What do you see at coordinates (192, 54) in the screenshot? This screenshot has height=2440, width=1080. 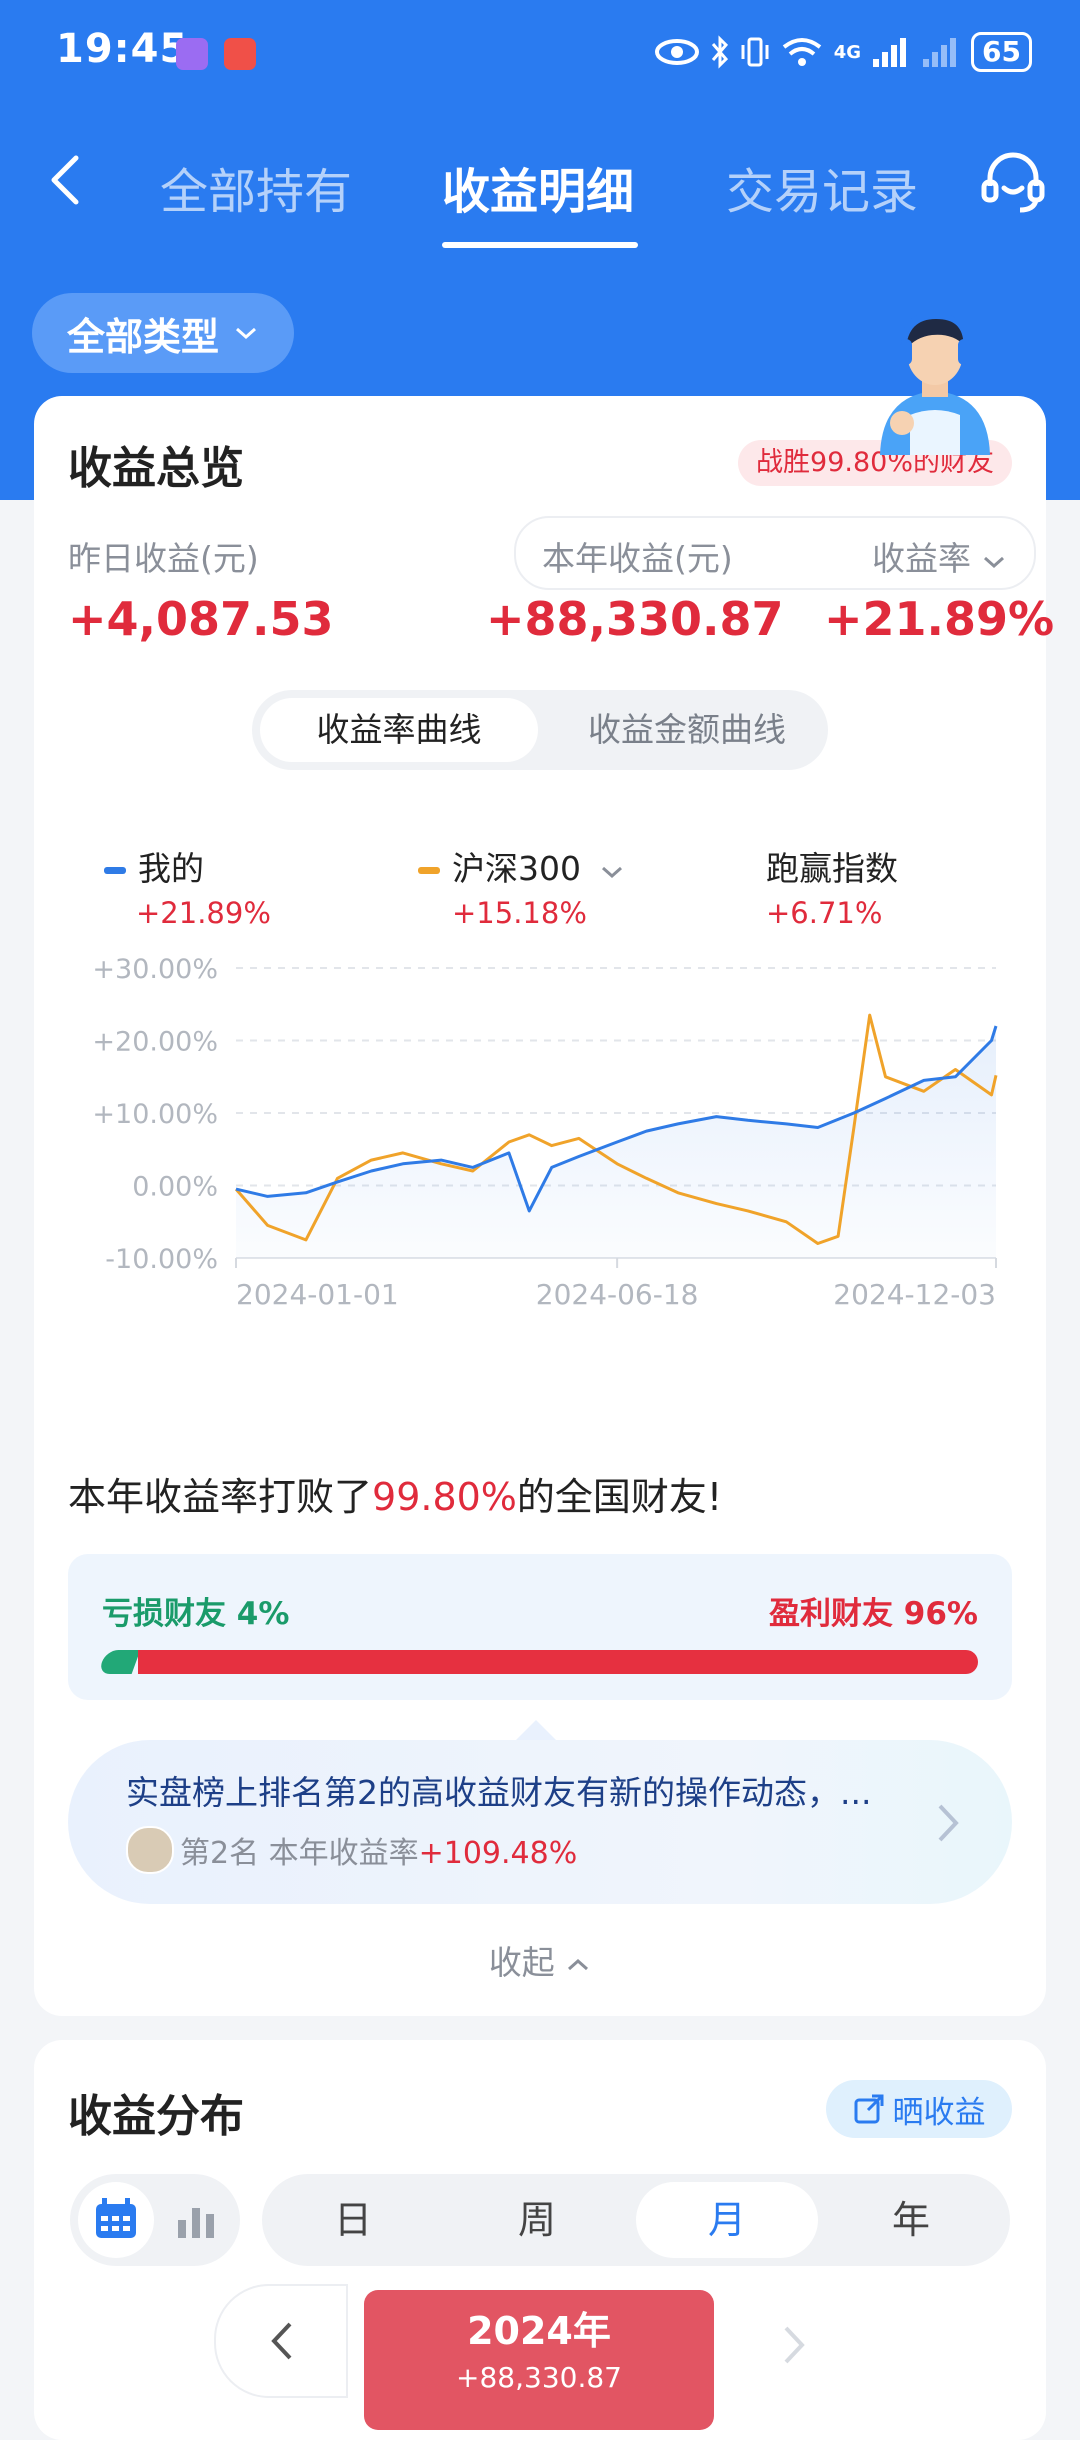 I see `app-notification-icon` at bounding box center [192, 54].